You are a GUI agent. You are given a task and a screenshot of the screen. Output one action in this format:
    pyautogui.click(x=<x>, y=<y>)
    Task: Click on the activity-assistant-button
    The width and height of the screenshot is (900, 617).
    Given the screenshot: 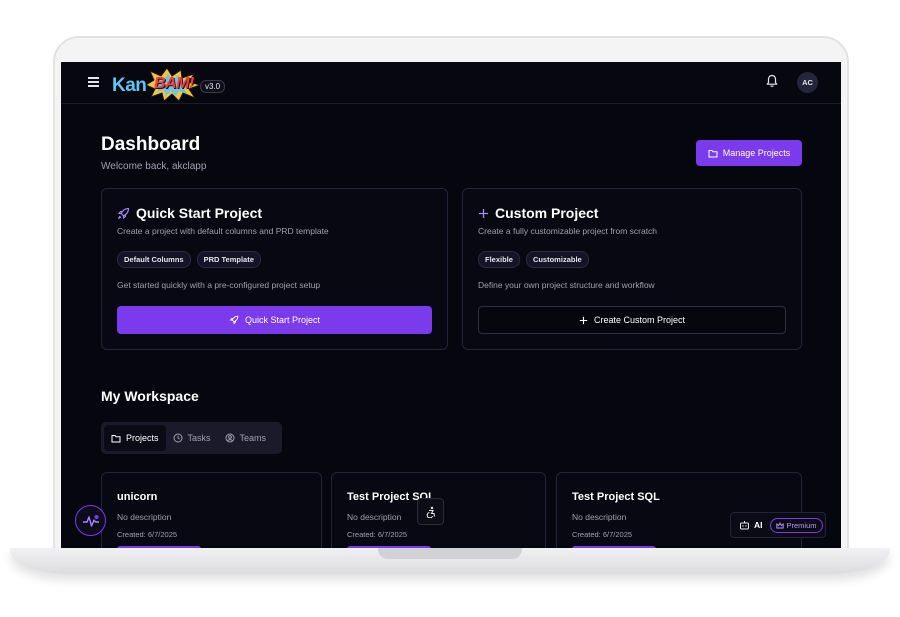 What is the action you would take?
    pyautogui.click(x=90, y=520)
    